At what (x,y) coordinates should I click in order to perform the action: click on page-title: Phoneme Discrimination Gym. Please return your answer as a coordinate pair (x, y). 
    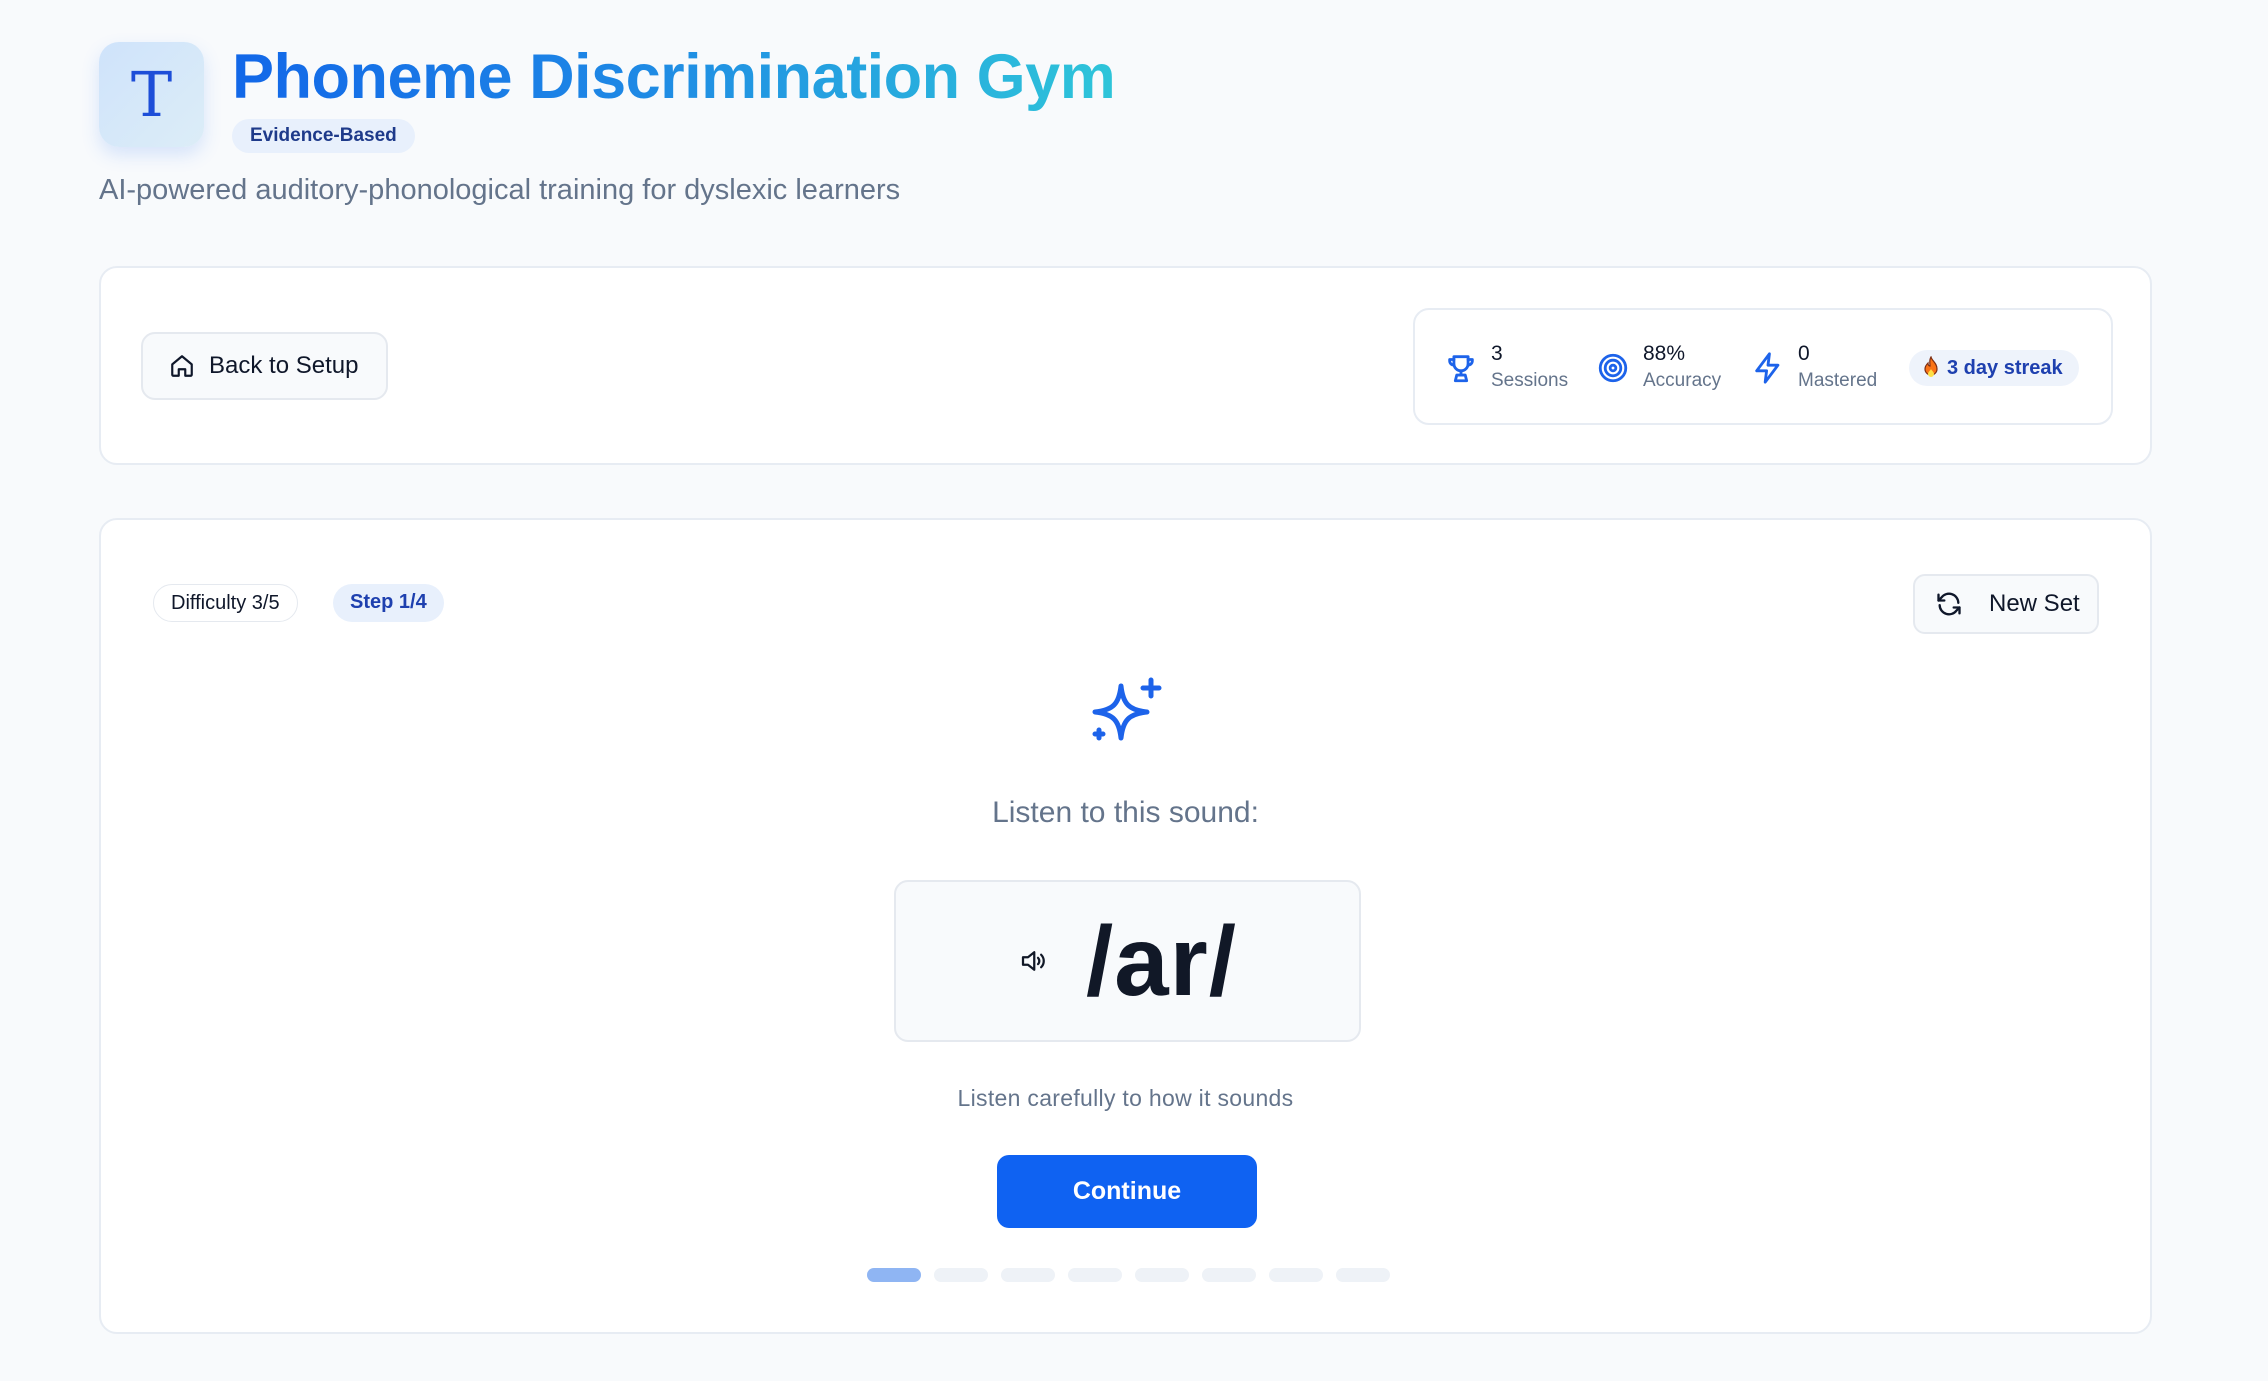
    Looking at the image, I should click on (674, 77).